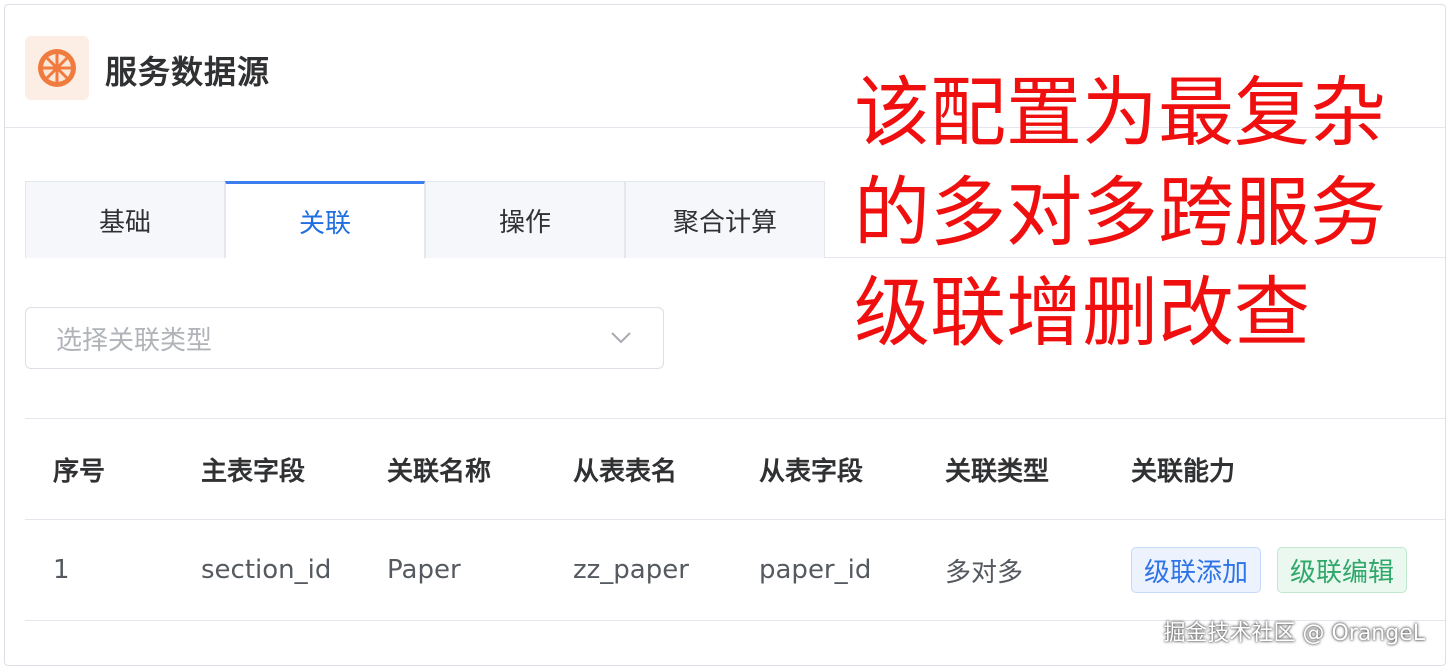  I want to click on cell-sub-field: paper_id, so click(815, 570).